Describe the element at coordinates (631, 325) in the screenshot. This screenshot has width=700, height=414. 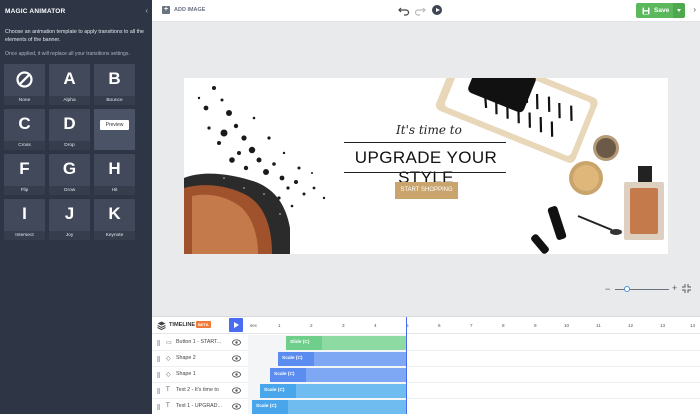
I see `ruler-tick: 12` at that location.